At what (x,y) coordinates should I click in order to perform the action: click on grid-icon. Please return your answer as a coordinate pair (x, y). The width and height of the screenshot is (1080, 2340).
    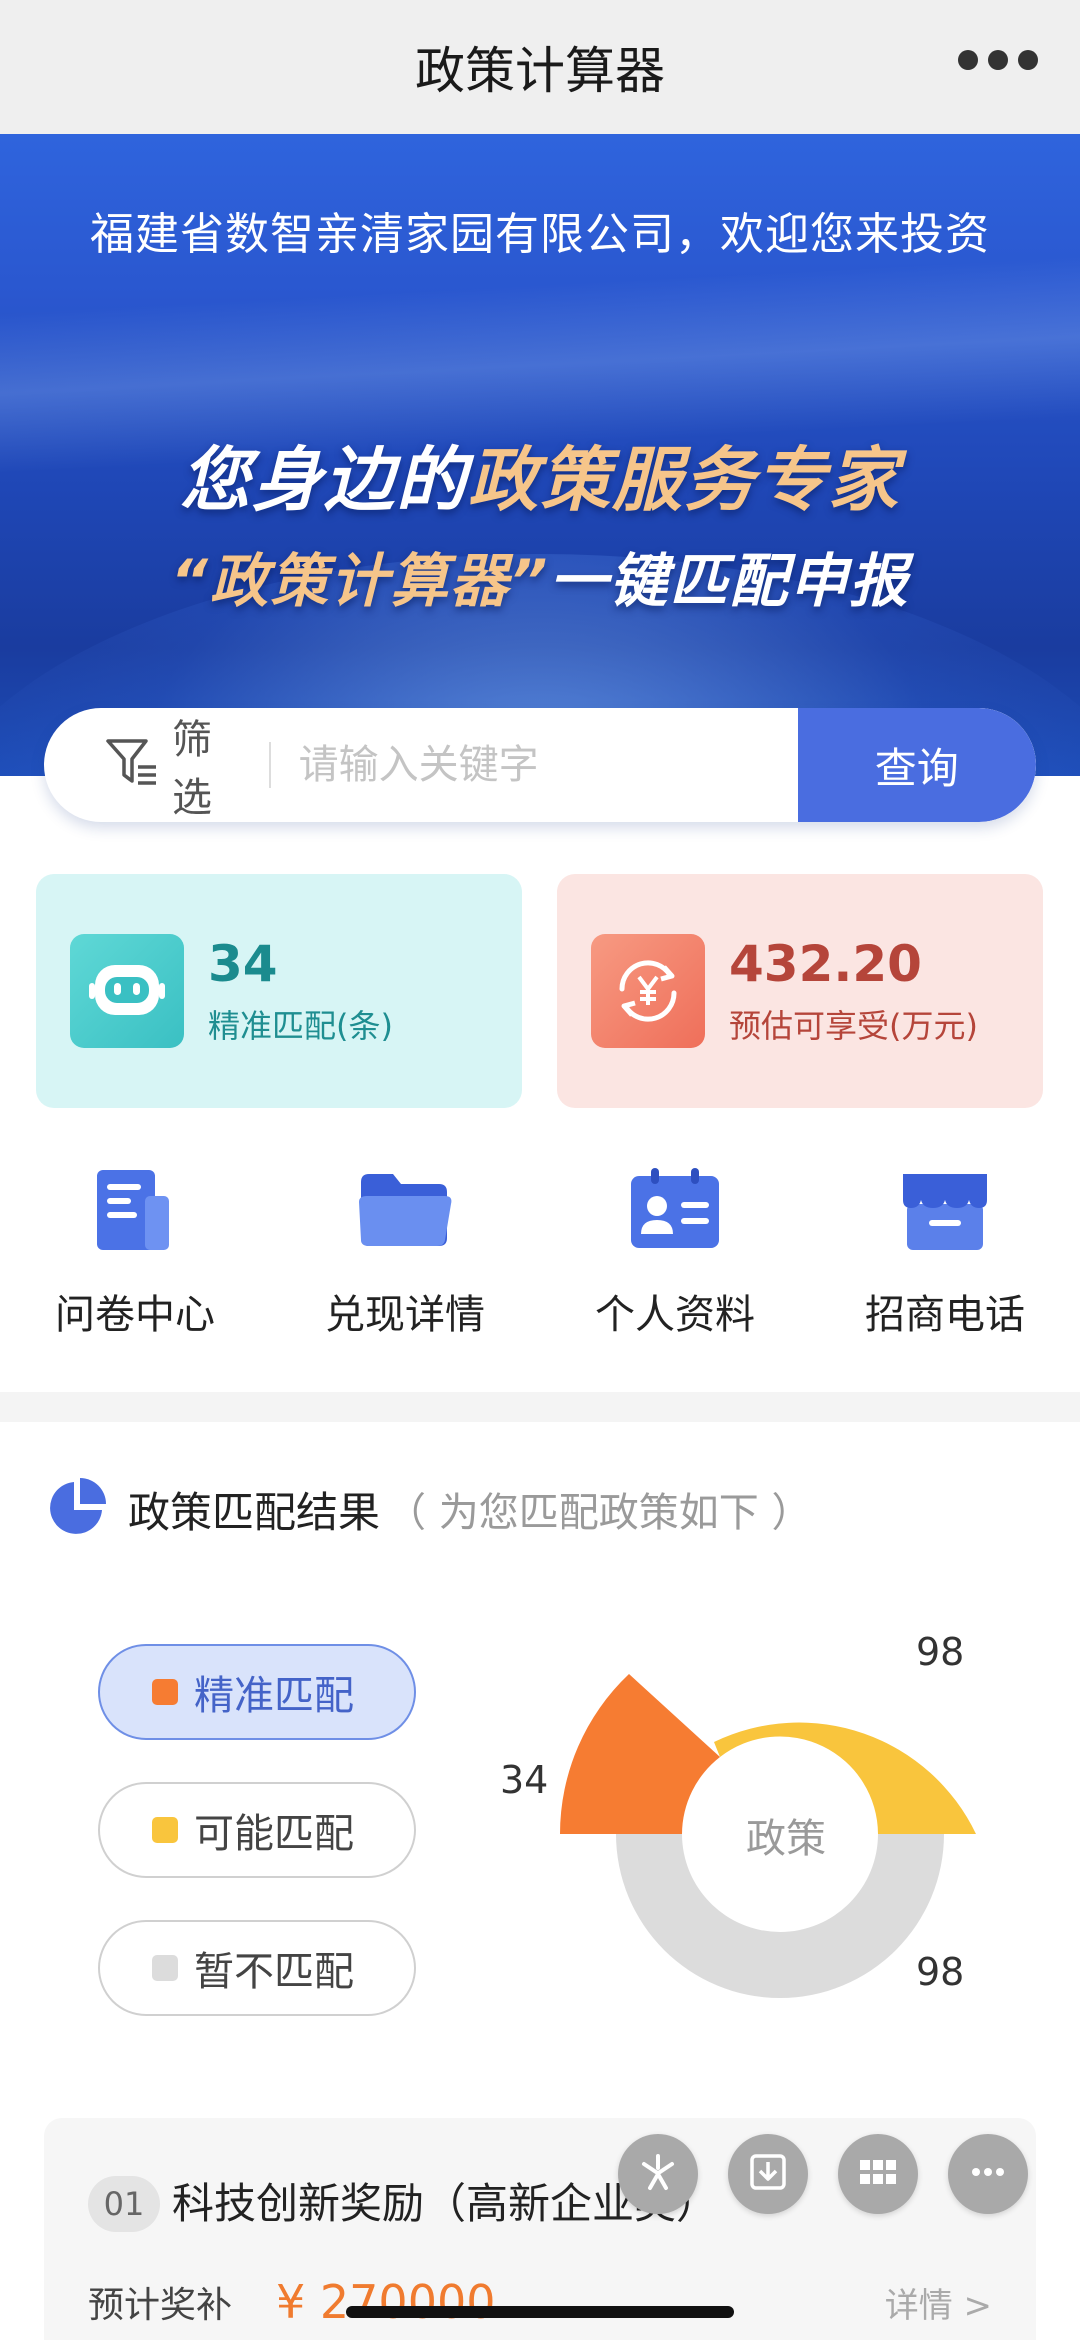
    Looking at the image, I should click on (878, 2174).